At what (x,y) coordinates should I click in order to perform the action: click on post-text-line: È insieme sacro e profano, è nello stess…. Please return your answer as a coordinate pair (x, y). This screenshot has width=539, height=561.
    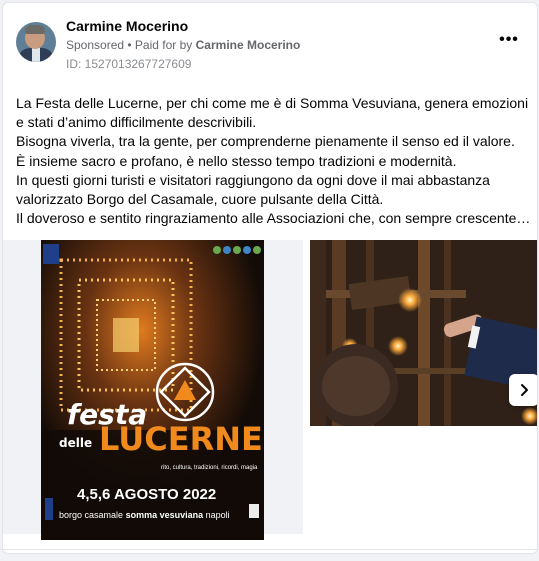
    Looking at the image, I should click on (236, 160).